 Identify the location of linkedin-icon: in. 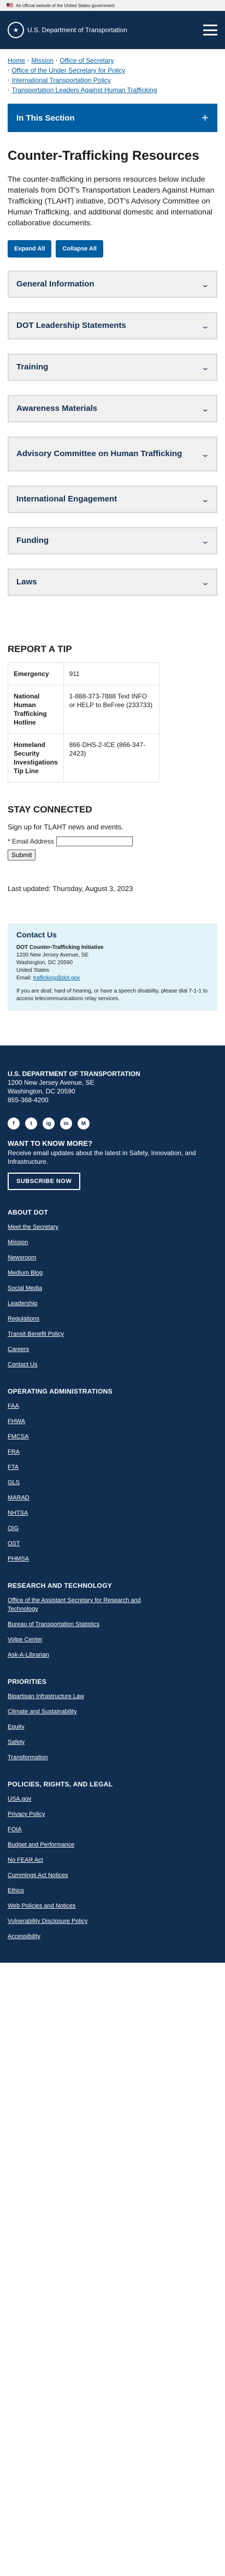
(66, 1123).